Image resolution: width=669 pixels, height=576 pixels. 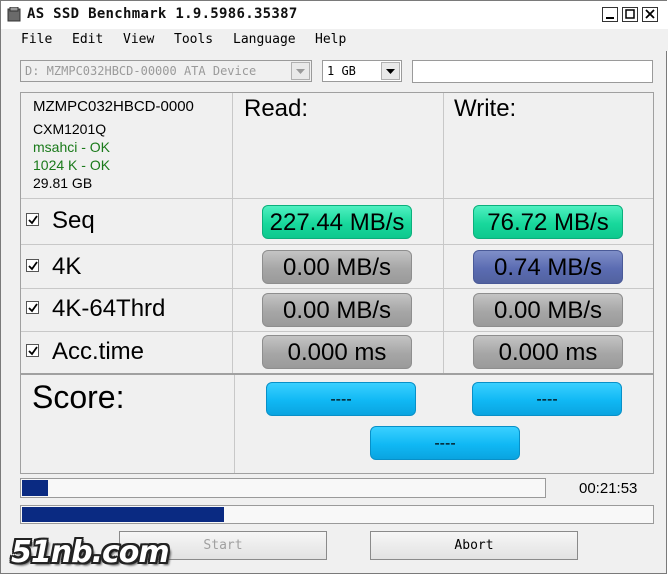 What do you see at coordinates (123, 514) in the screenshot?
I see `total-progress-fill` at bounding box center [123, 514].